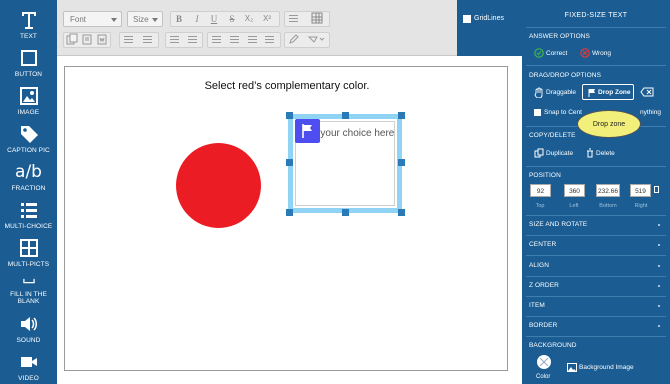  Describe the element at coordinates (574, 206) in the screenshot. I see `position-left-label: Left` at that location.